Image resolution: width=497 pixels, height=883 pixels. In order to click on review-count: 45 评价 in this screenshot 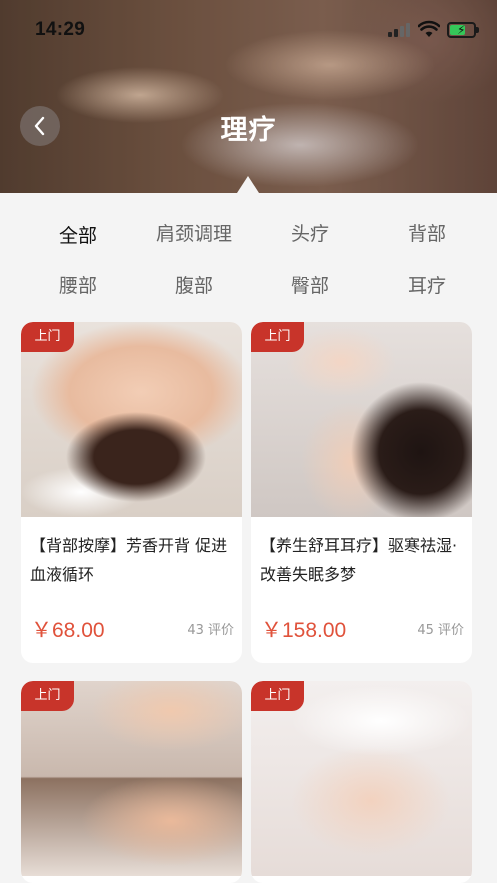, I will do `click(440, 630)`.